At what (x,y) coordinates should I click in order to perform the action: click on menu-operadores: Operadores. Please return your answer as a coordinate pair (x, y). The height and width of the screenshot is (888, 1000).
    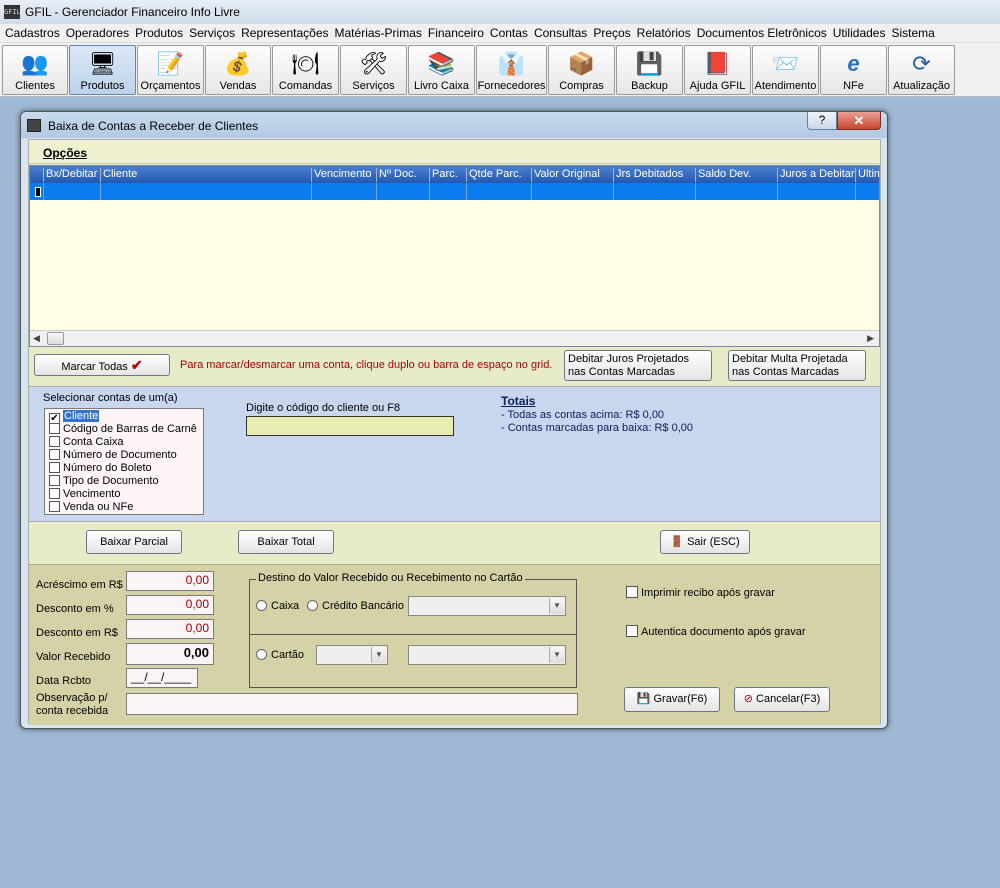
    Looking at the image, I should click on (97, 33).